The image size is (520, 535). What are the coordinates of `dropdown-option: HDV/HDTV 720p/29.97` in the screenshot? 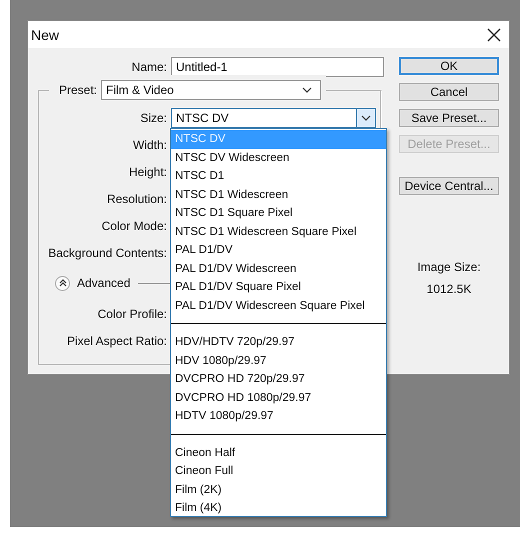 It's located at (278, 342).